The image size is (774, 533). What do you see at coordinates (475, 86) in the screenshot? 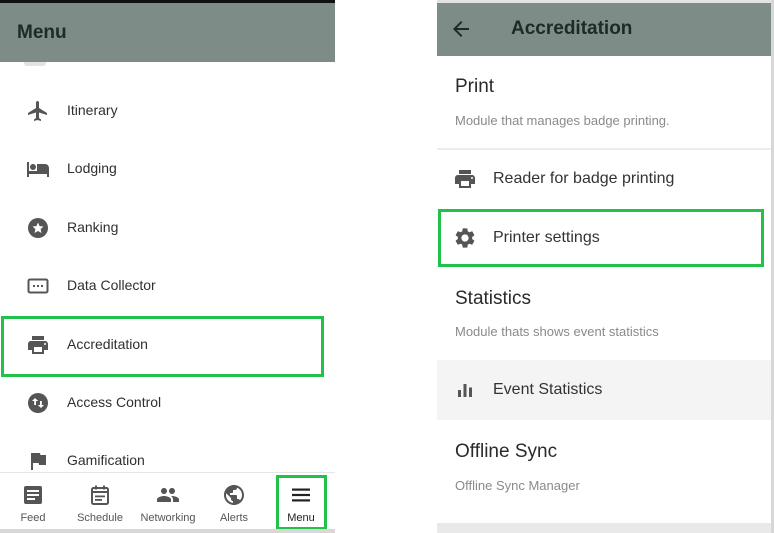
I see `section-title-print: Print` at bounding box center [475, 86].